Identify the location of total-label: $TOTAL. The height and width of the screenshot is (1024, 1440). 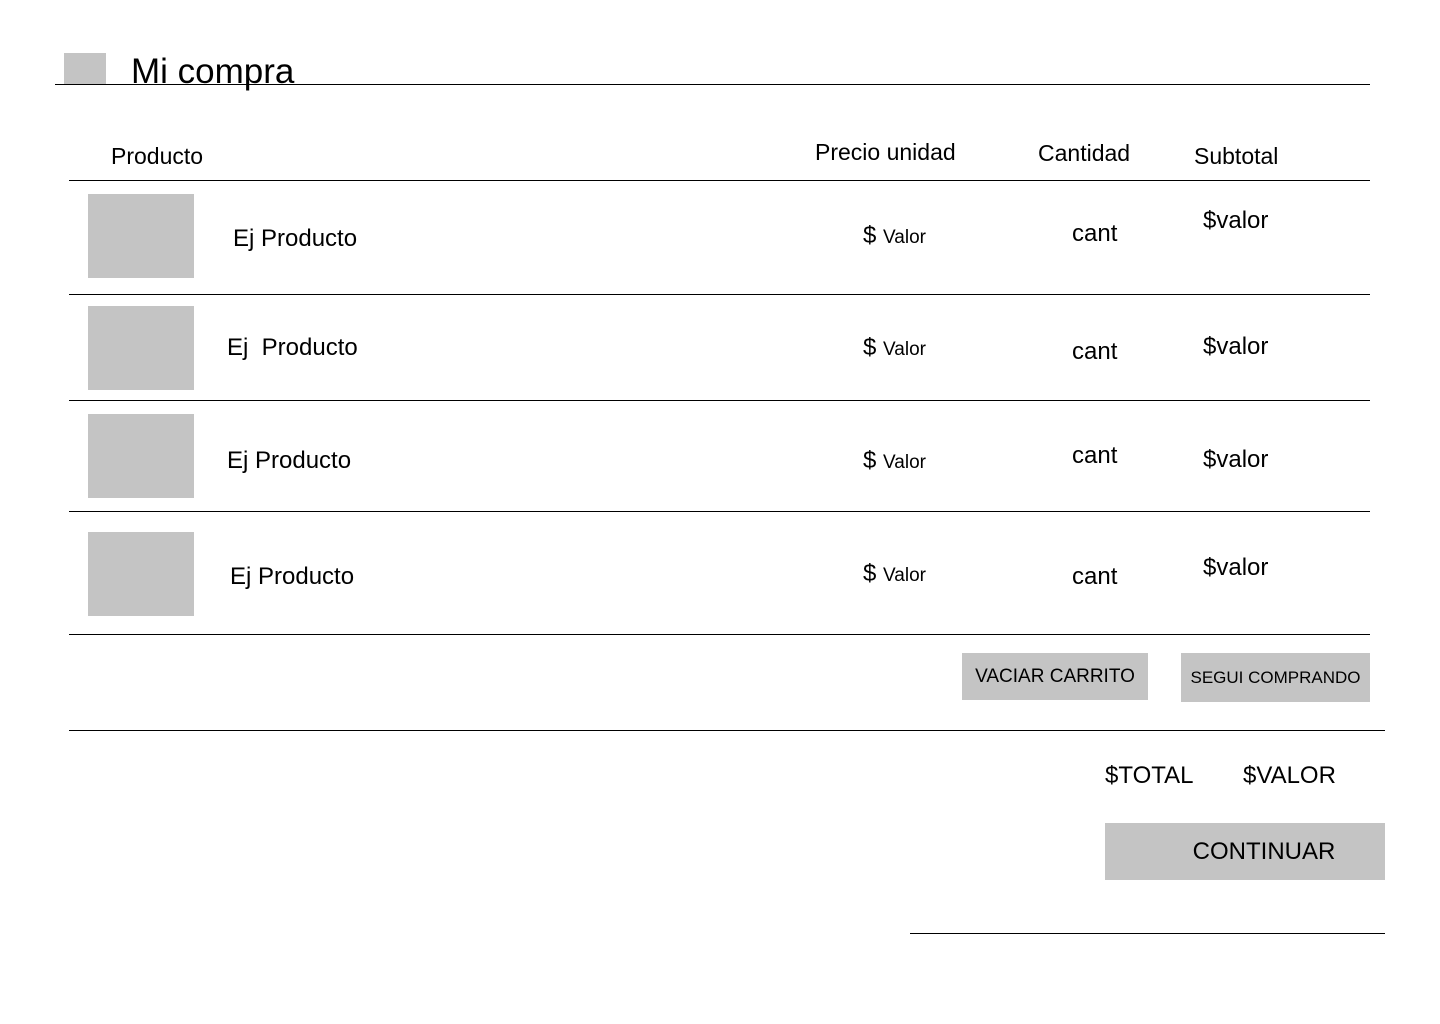
(1149, 775).